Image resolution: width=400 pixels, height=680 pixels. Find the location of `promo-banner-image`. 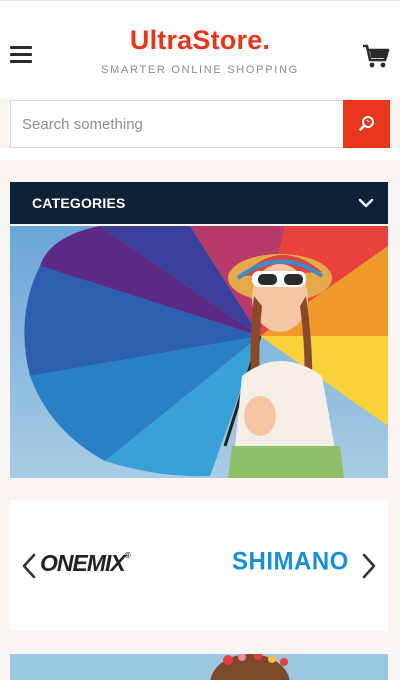

promo-banner-image is located at coordinates (199, 667).